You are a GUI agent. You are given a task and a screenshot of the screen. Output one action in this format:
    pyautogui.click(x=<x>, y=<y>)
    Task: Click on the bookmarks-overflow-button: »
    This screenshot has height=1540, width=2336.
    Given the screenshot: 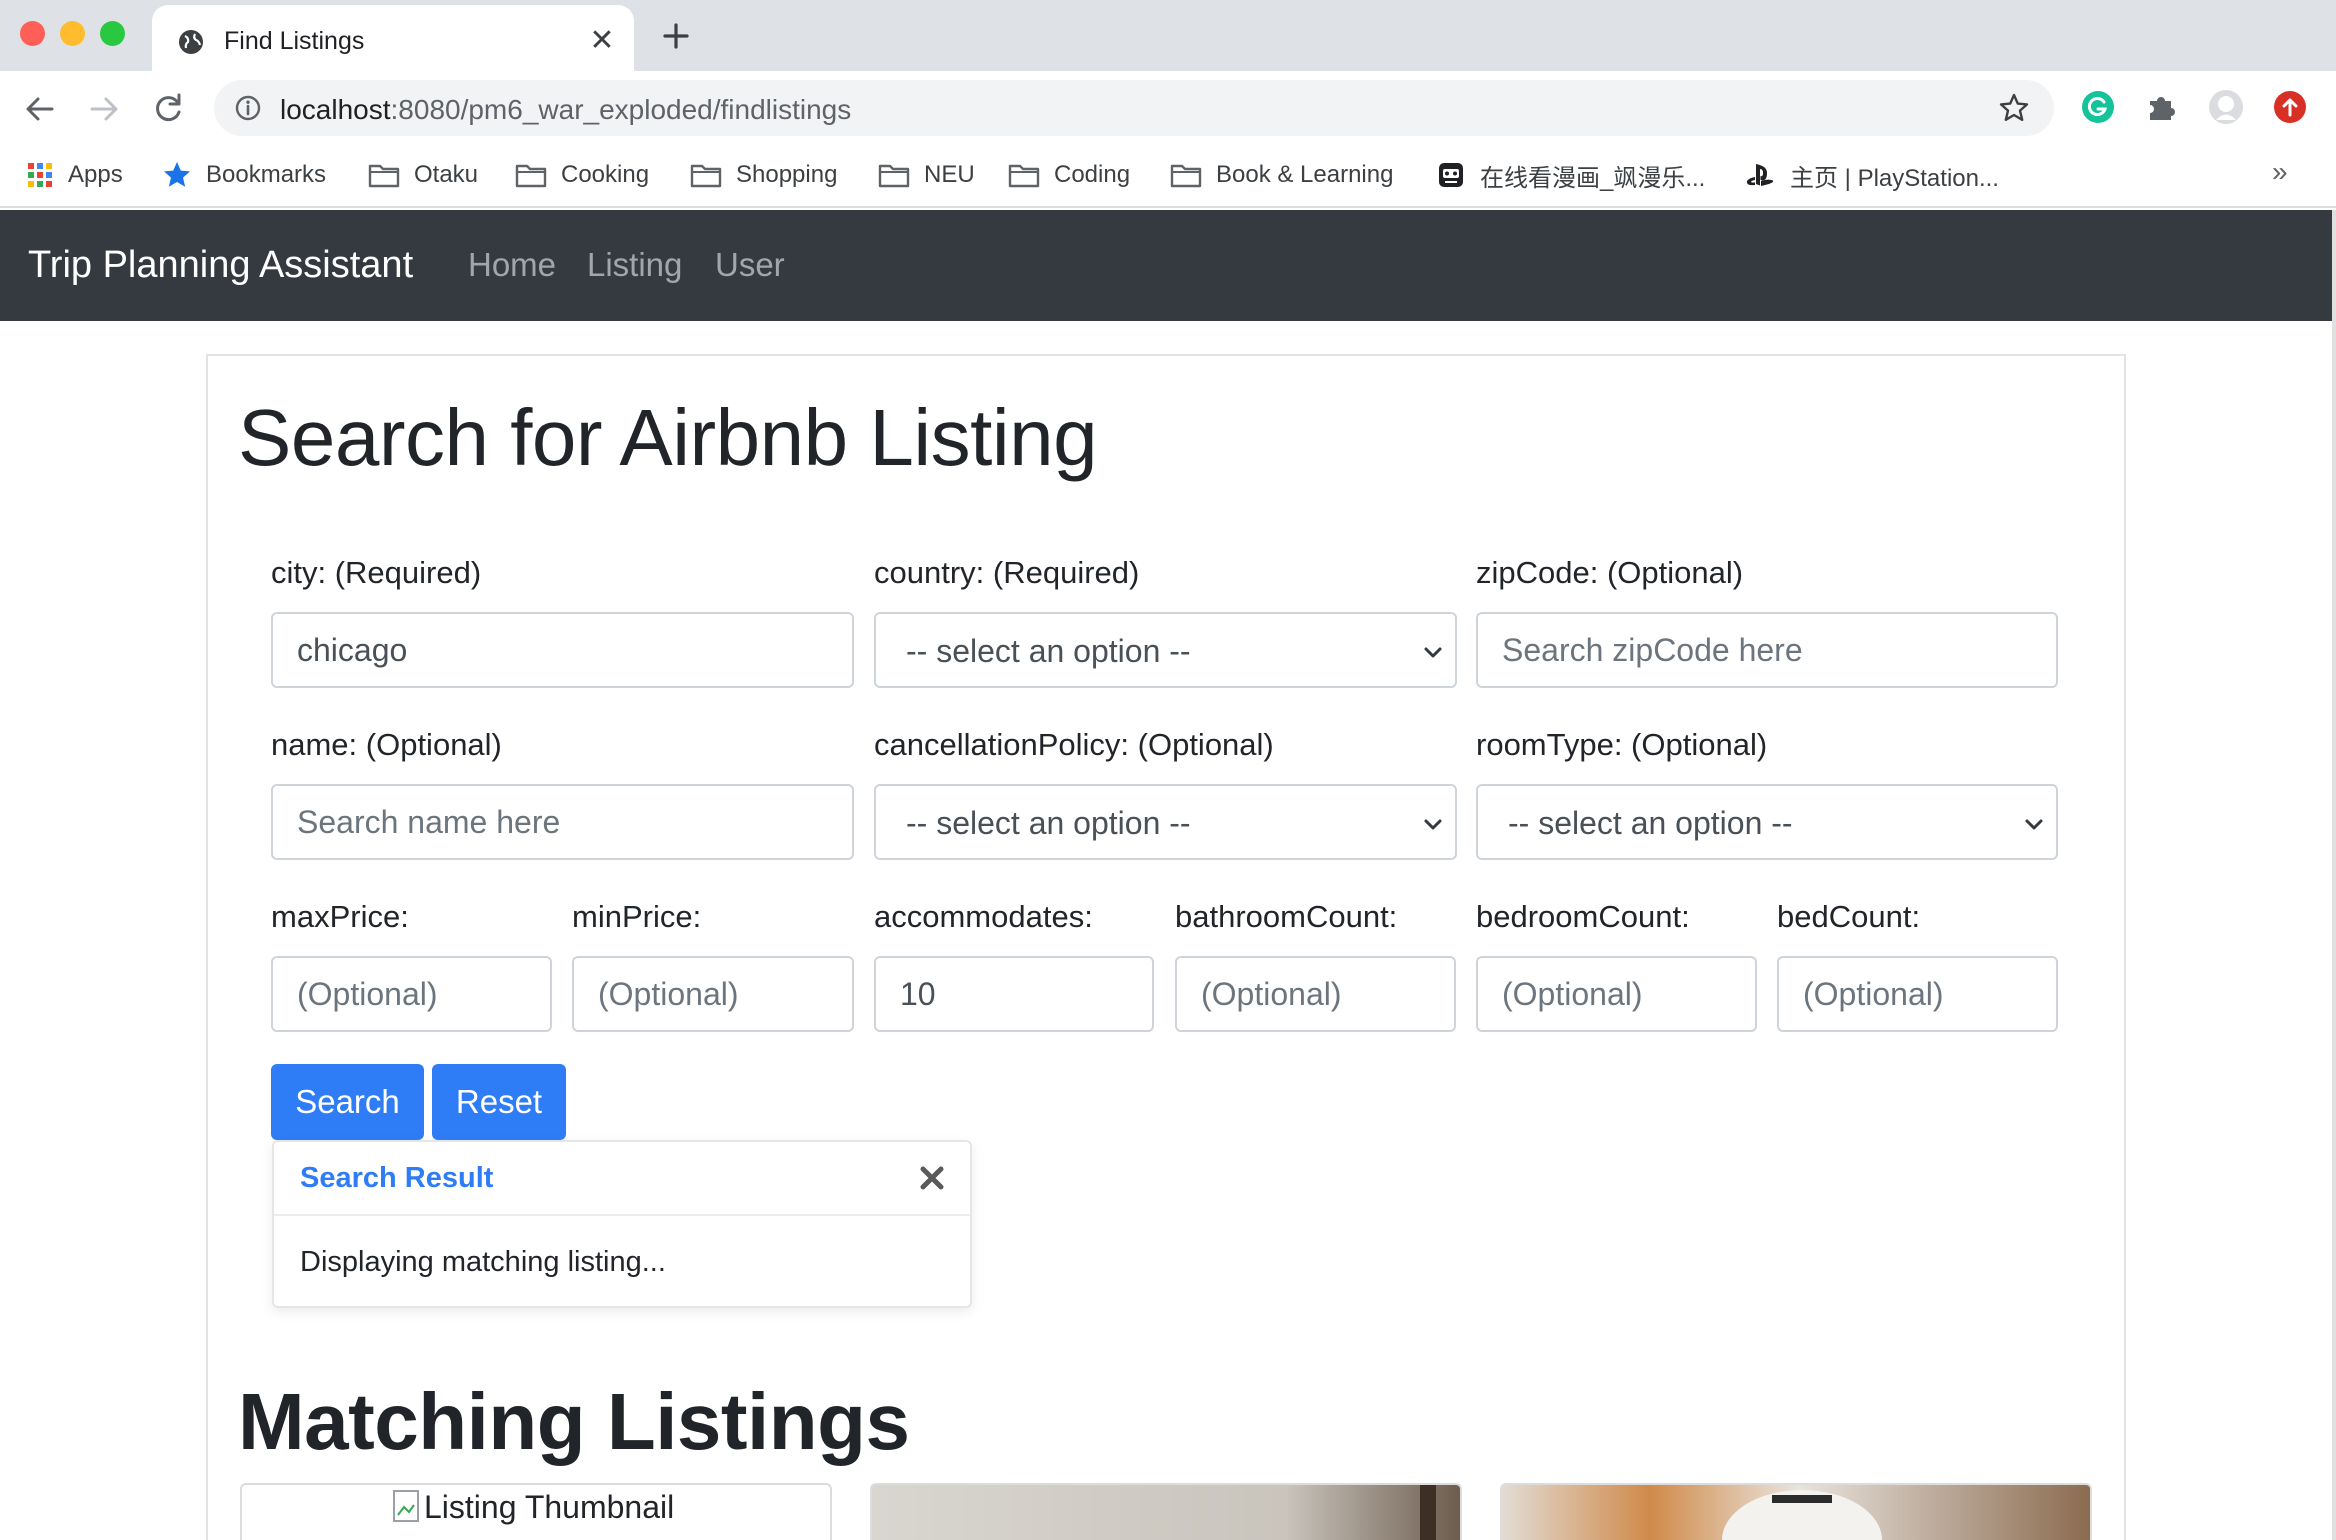 What is the action you would take?
    pyautogui.click(x=2280, y=172)
    